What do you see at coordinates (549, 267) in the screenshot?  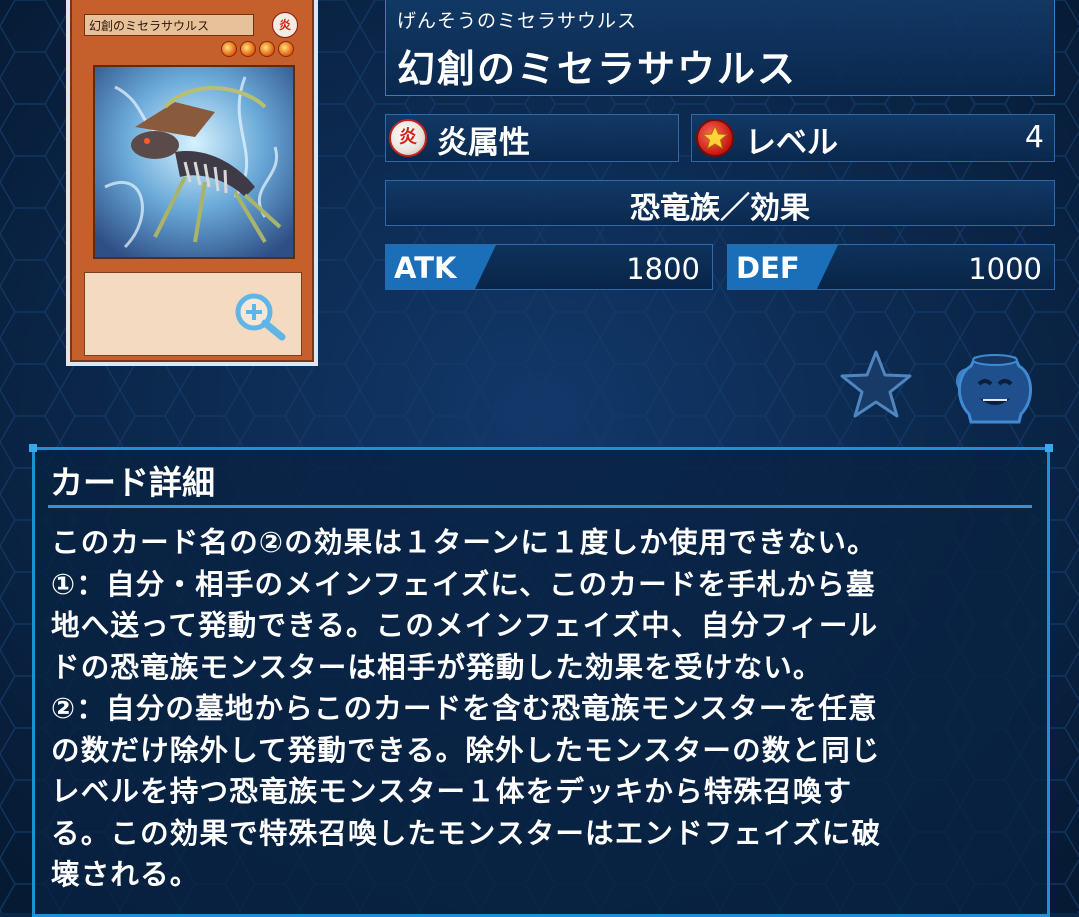 I see `atk-panel: ATK 1800` at bounding box center [549, 267].